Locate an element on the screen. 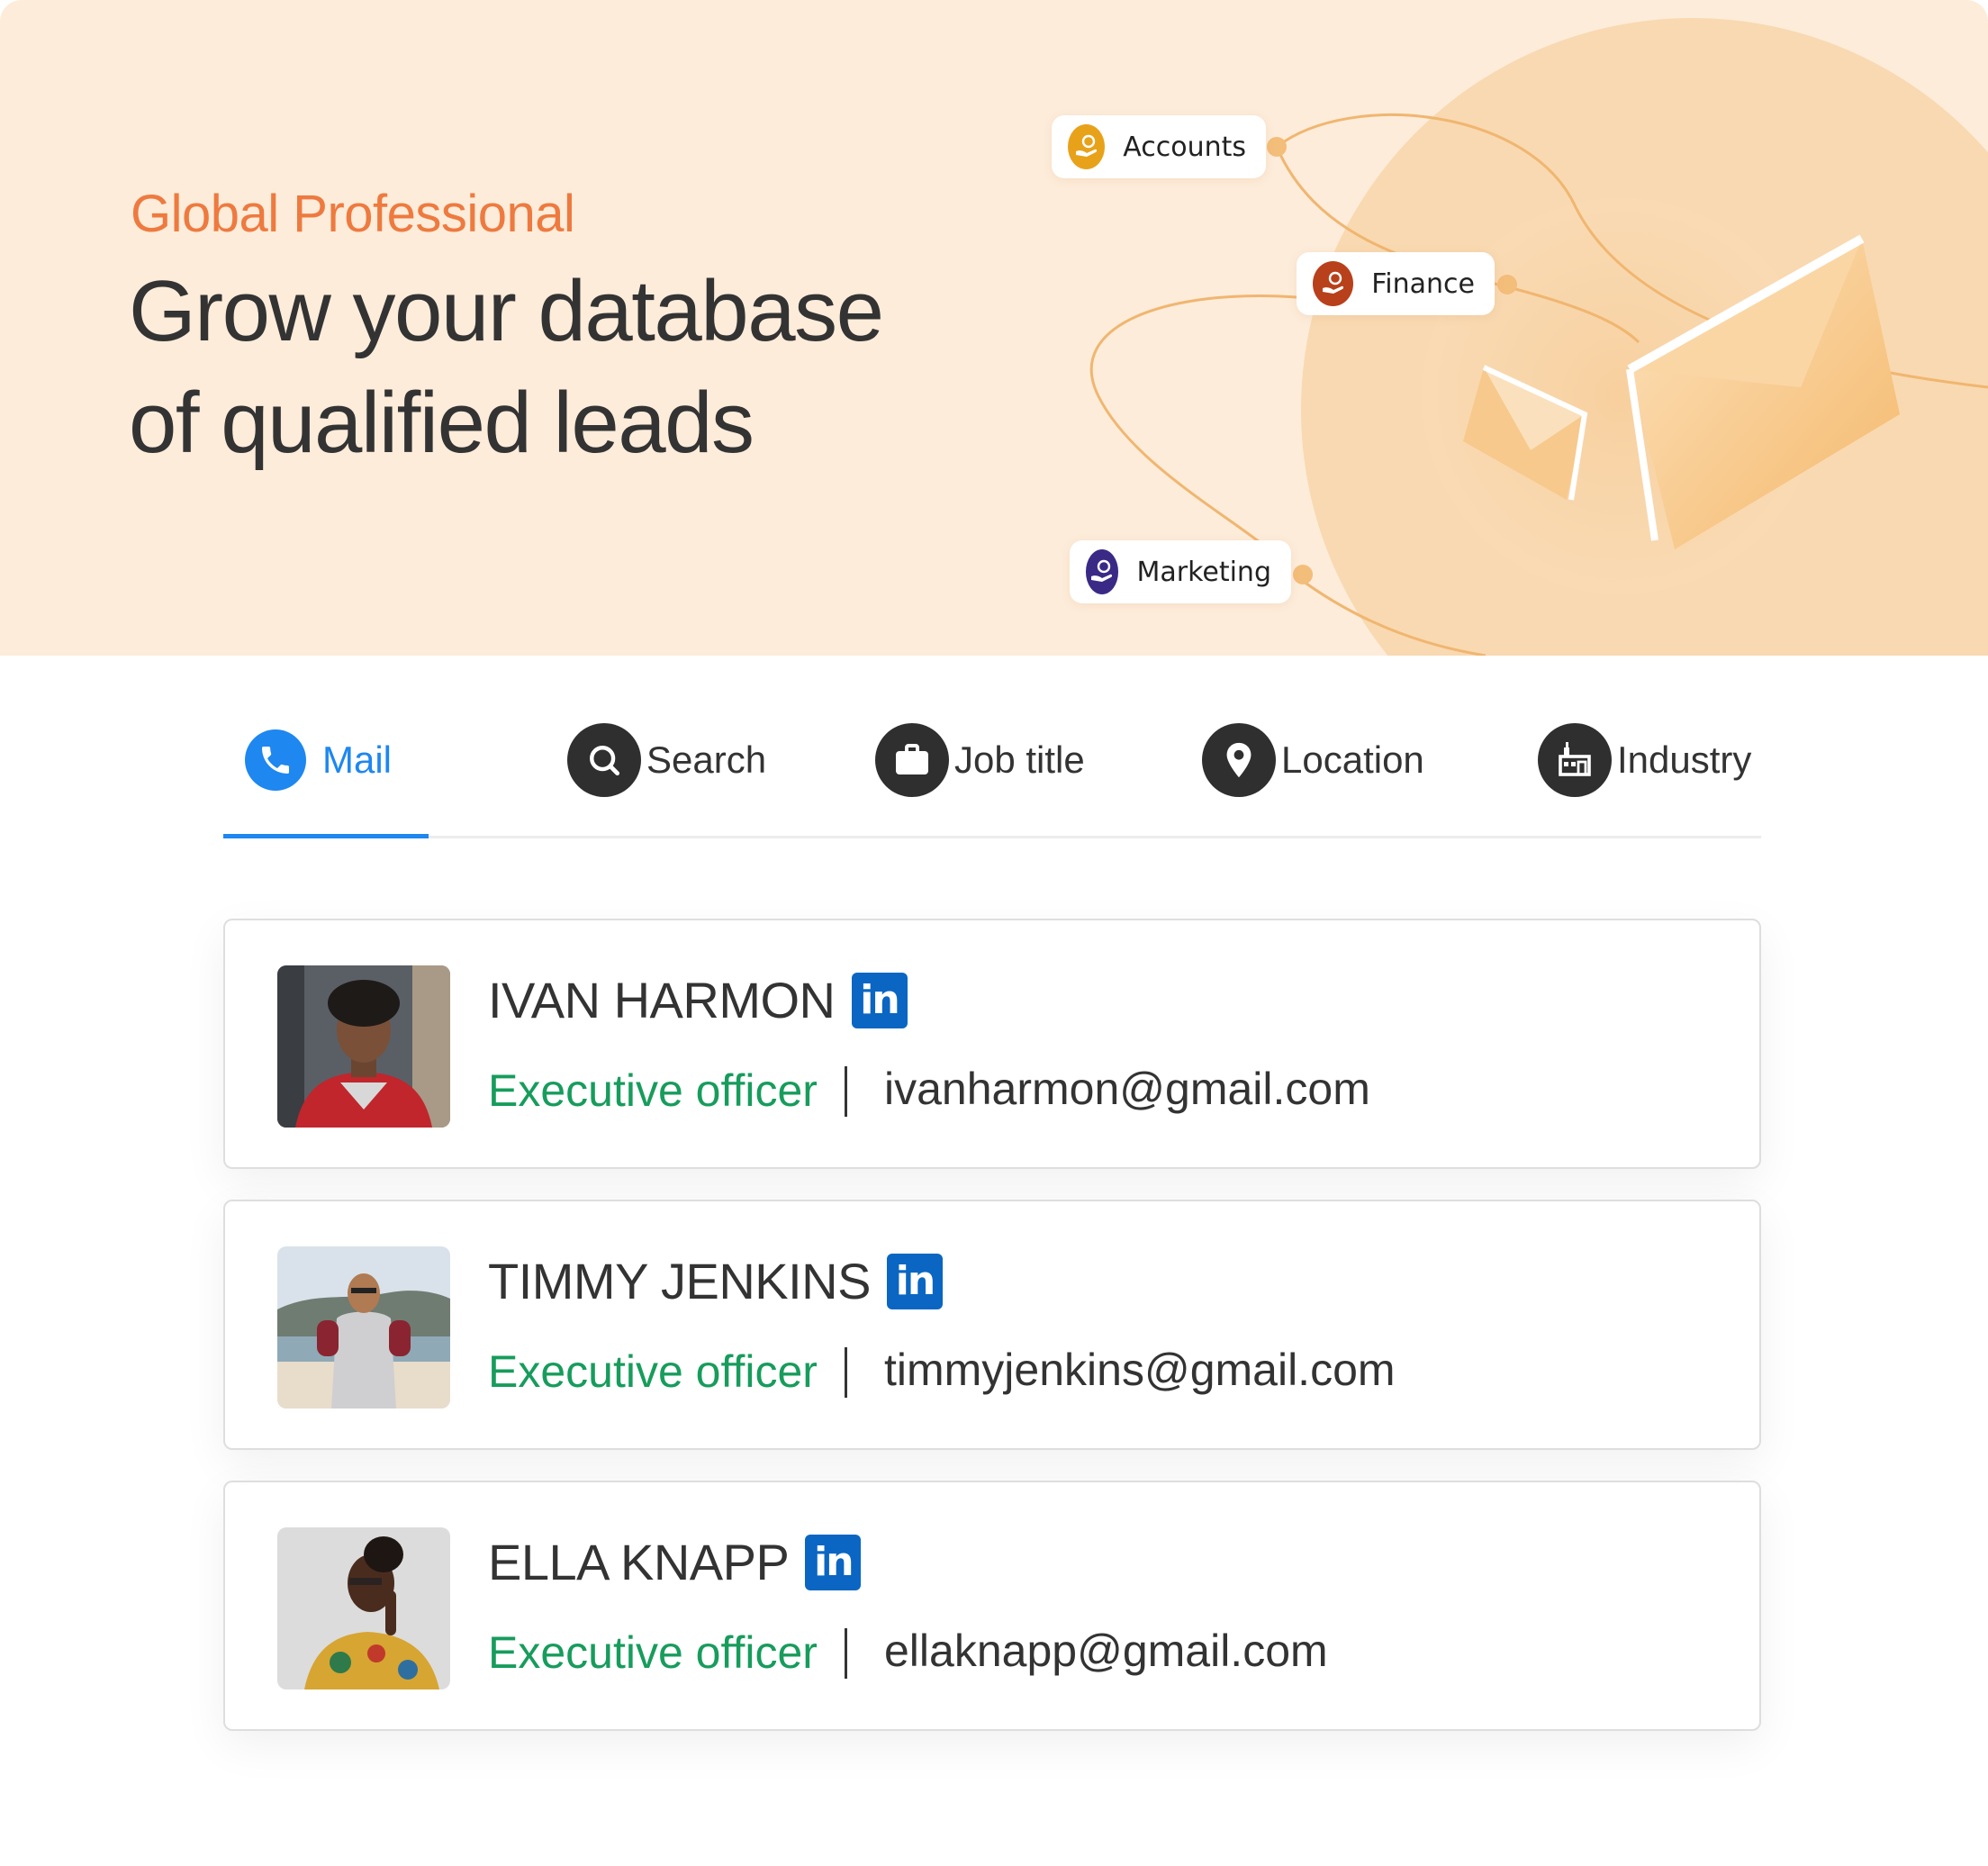  pill-label: Accounts is located at coordinates (1184, 147).